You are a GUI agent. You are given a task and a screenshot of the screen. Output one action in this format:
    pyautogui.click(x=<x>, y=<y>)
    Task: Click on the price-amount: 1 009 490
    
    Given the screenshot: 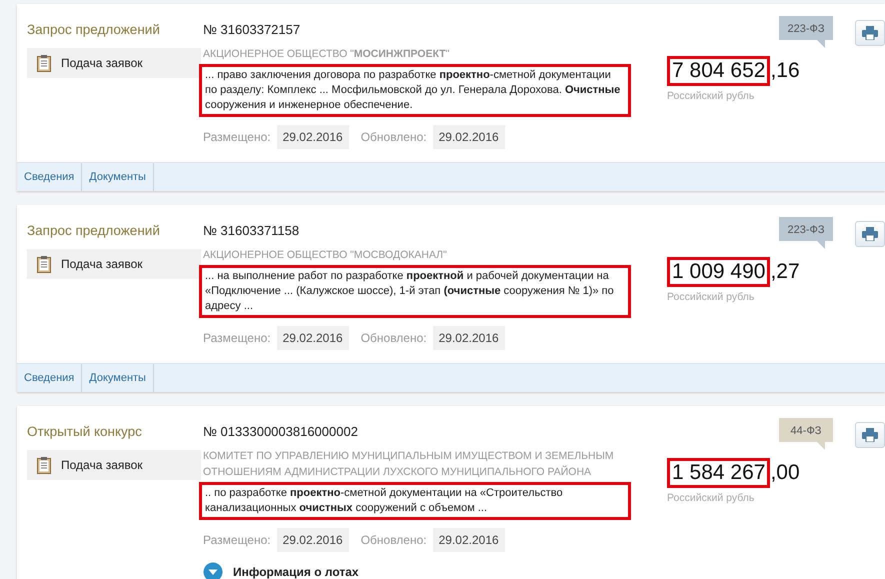 What is the action you would take?
    pyautogui.click(x=718, y=272)
    